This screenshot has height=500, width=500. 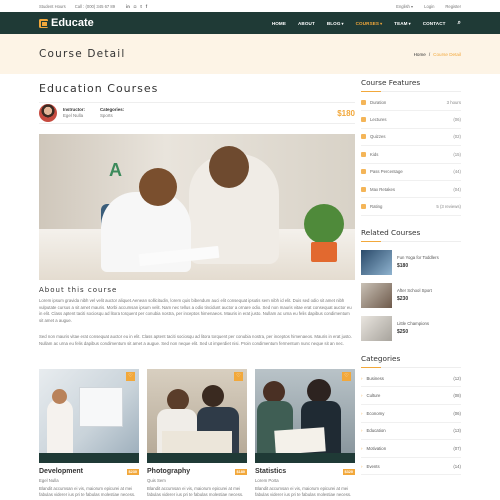 I want to click on nav-team: TEAM▾, so click(x=402, y=23).